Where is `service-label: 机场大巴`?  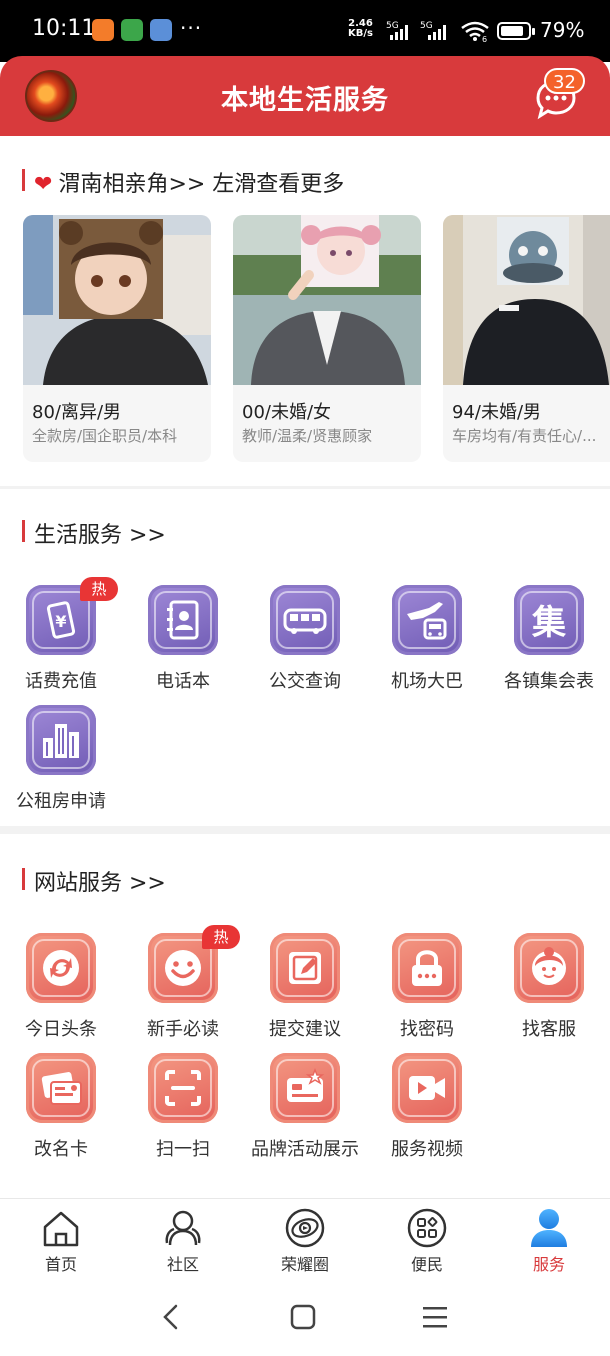 service-label: 机场大巴 is located at coordinates (427, 681).